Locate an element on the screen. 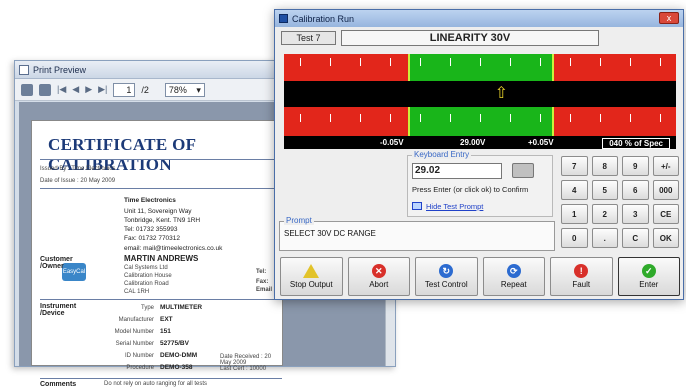  page-number-input: 1 is located at coordinates (124, 89).